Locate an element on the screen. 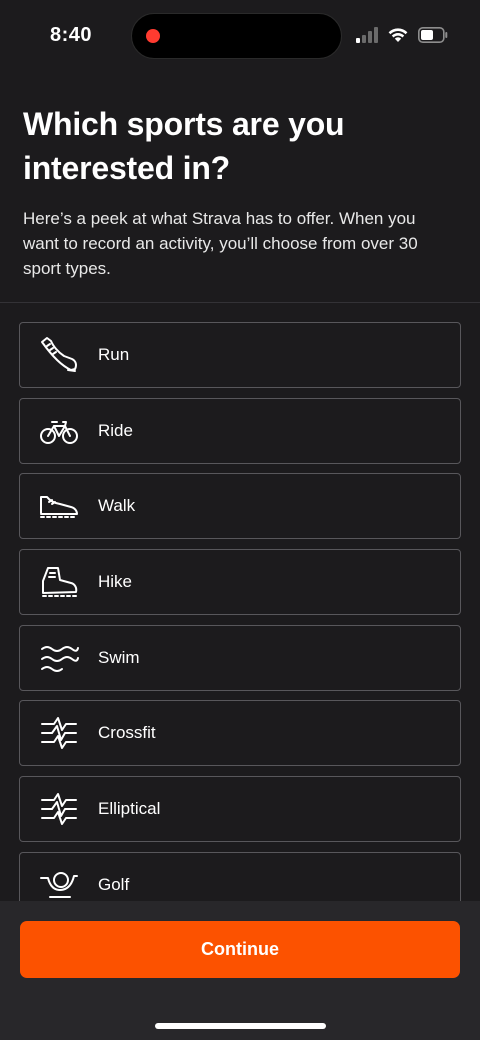 The width and height of the screenshot is (480, 1040). battery-icon is located at coordinates (433, 34).